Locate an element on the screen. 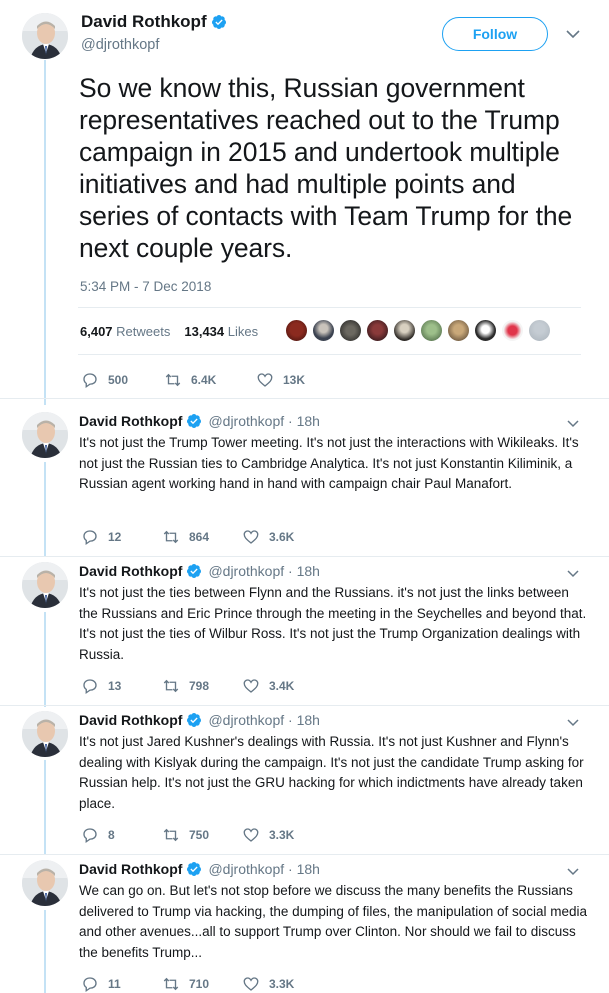 Image resolution: width=609 pixels, height=993 pixels. tweet-actions: 13 798 3.4K is located at coordinates (187, 686).